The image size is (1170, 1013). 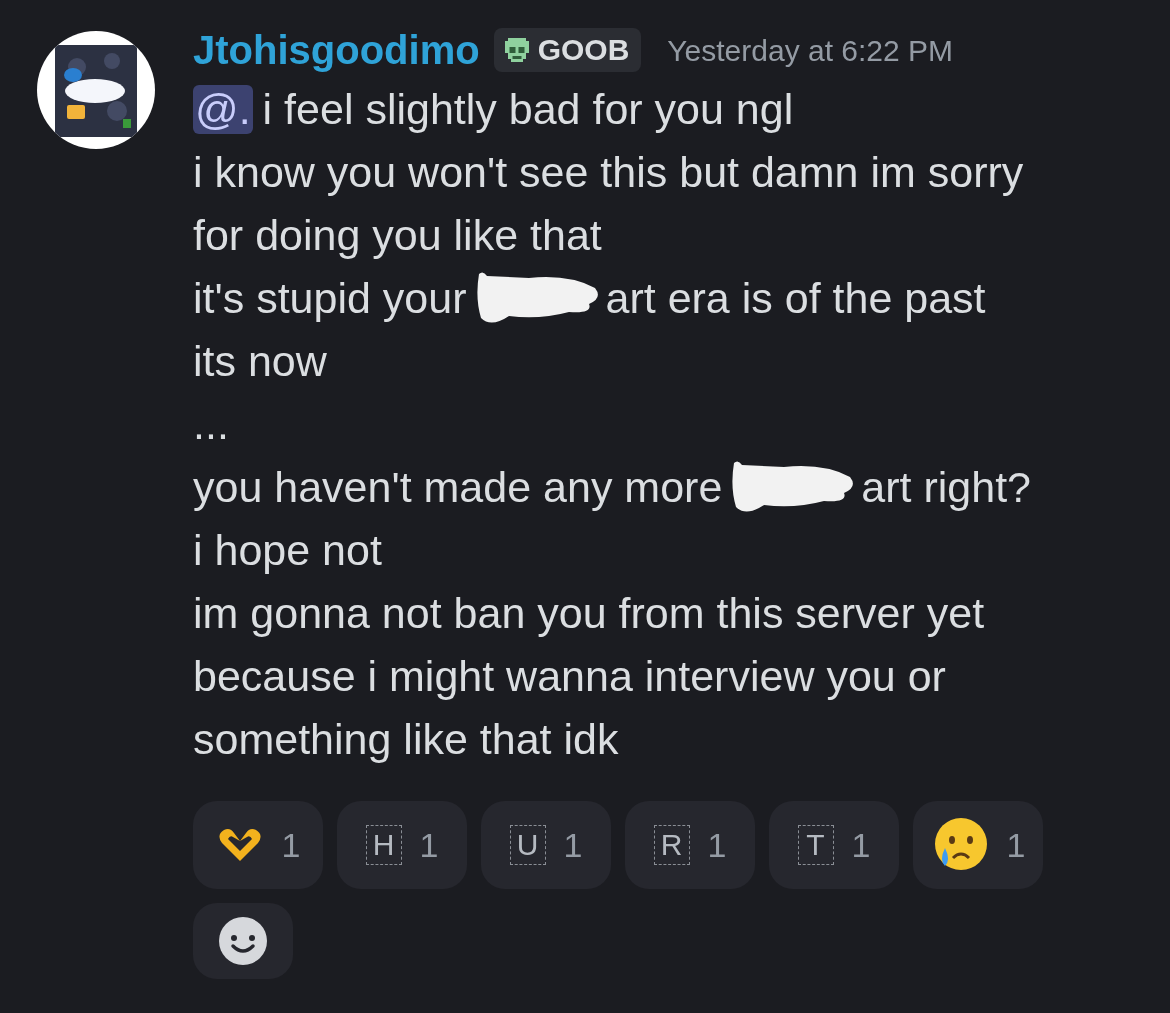 I want to click on message-text: for doing you like that, so click(x=397, y=235).